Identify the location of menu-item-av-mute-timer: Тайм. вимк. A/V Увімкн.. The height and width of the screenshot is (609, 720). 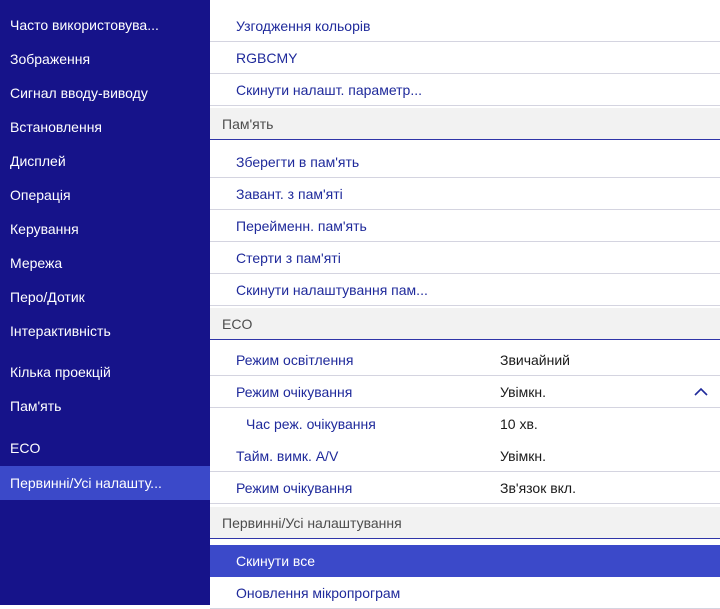
(465, 456).